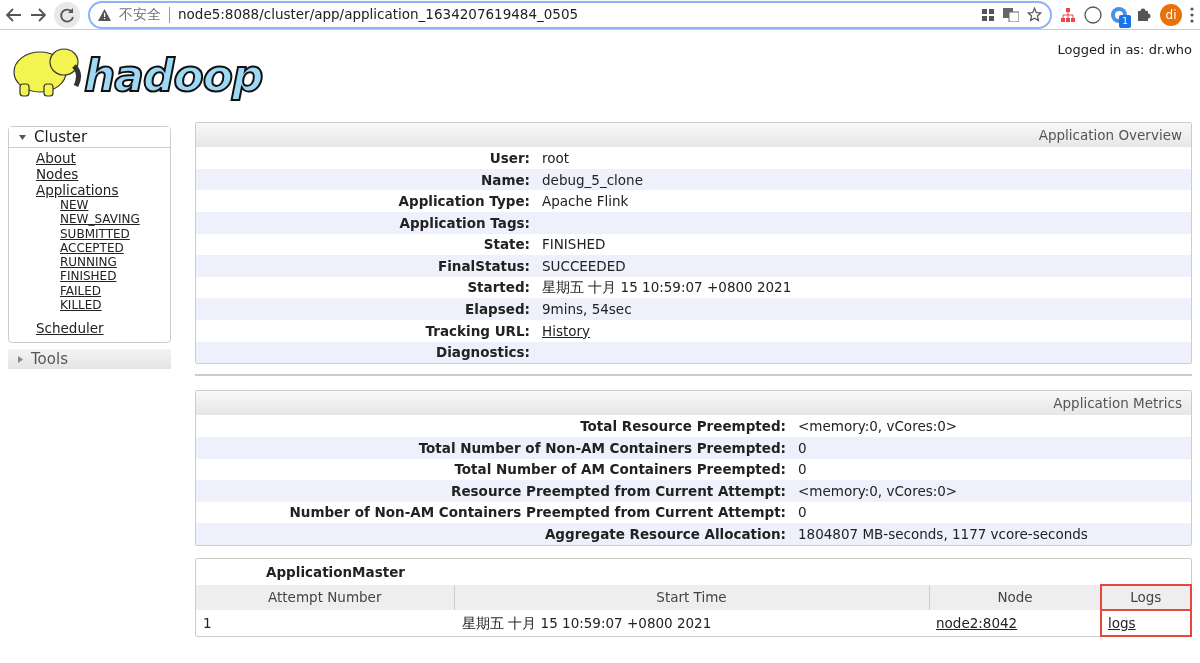 The width and height of the screenshot is (1200, 663). What do you see at coordinates (556, 157) in the screenshot?
I see `field-value: root` at bounding box center [556, 157].